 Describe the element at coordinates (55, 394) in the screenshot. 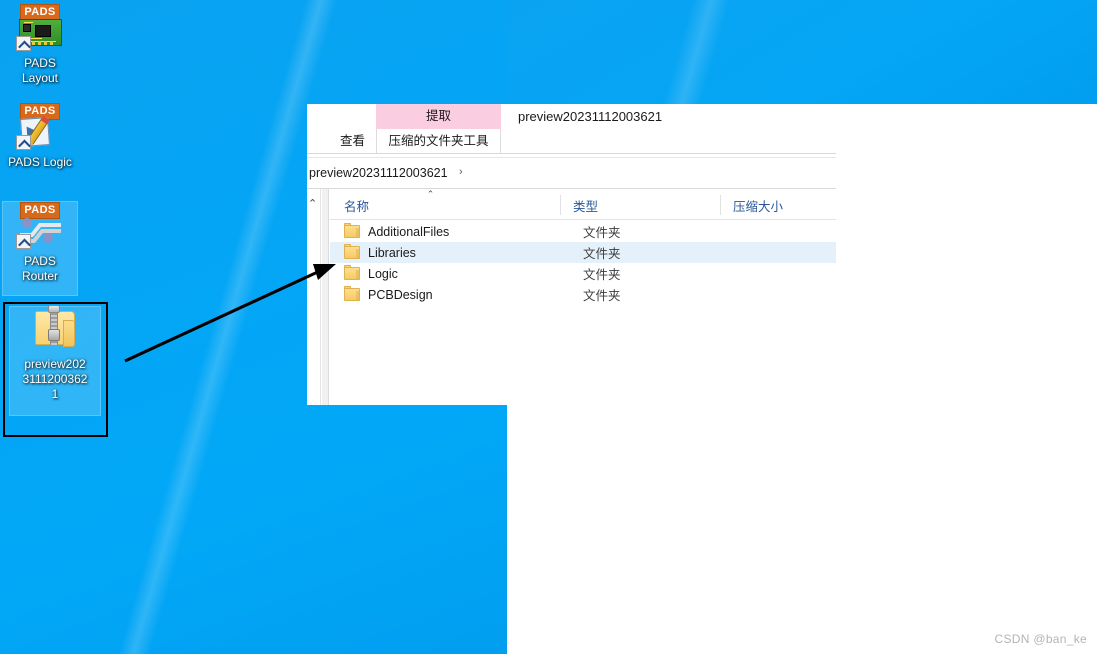

I see `desktop-icon-label-3: 1` at that location.